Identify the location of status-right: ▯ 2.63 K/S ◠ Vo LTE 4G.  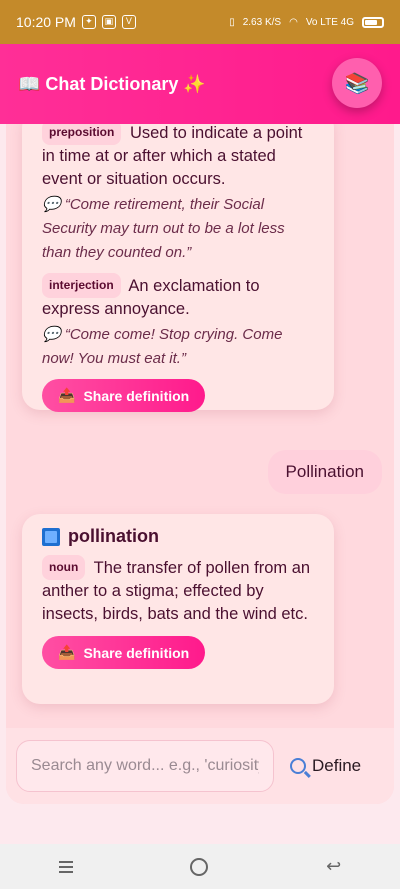
(306, 22).